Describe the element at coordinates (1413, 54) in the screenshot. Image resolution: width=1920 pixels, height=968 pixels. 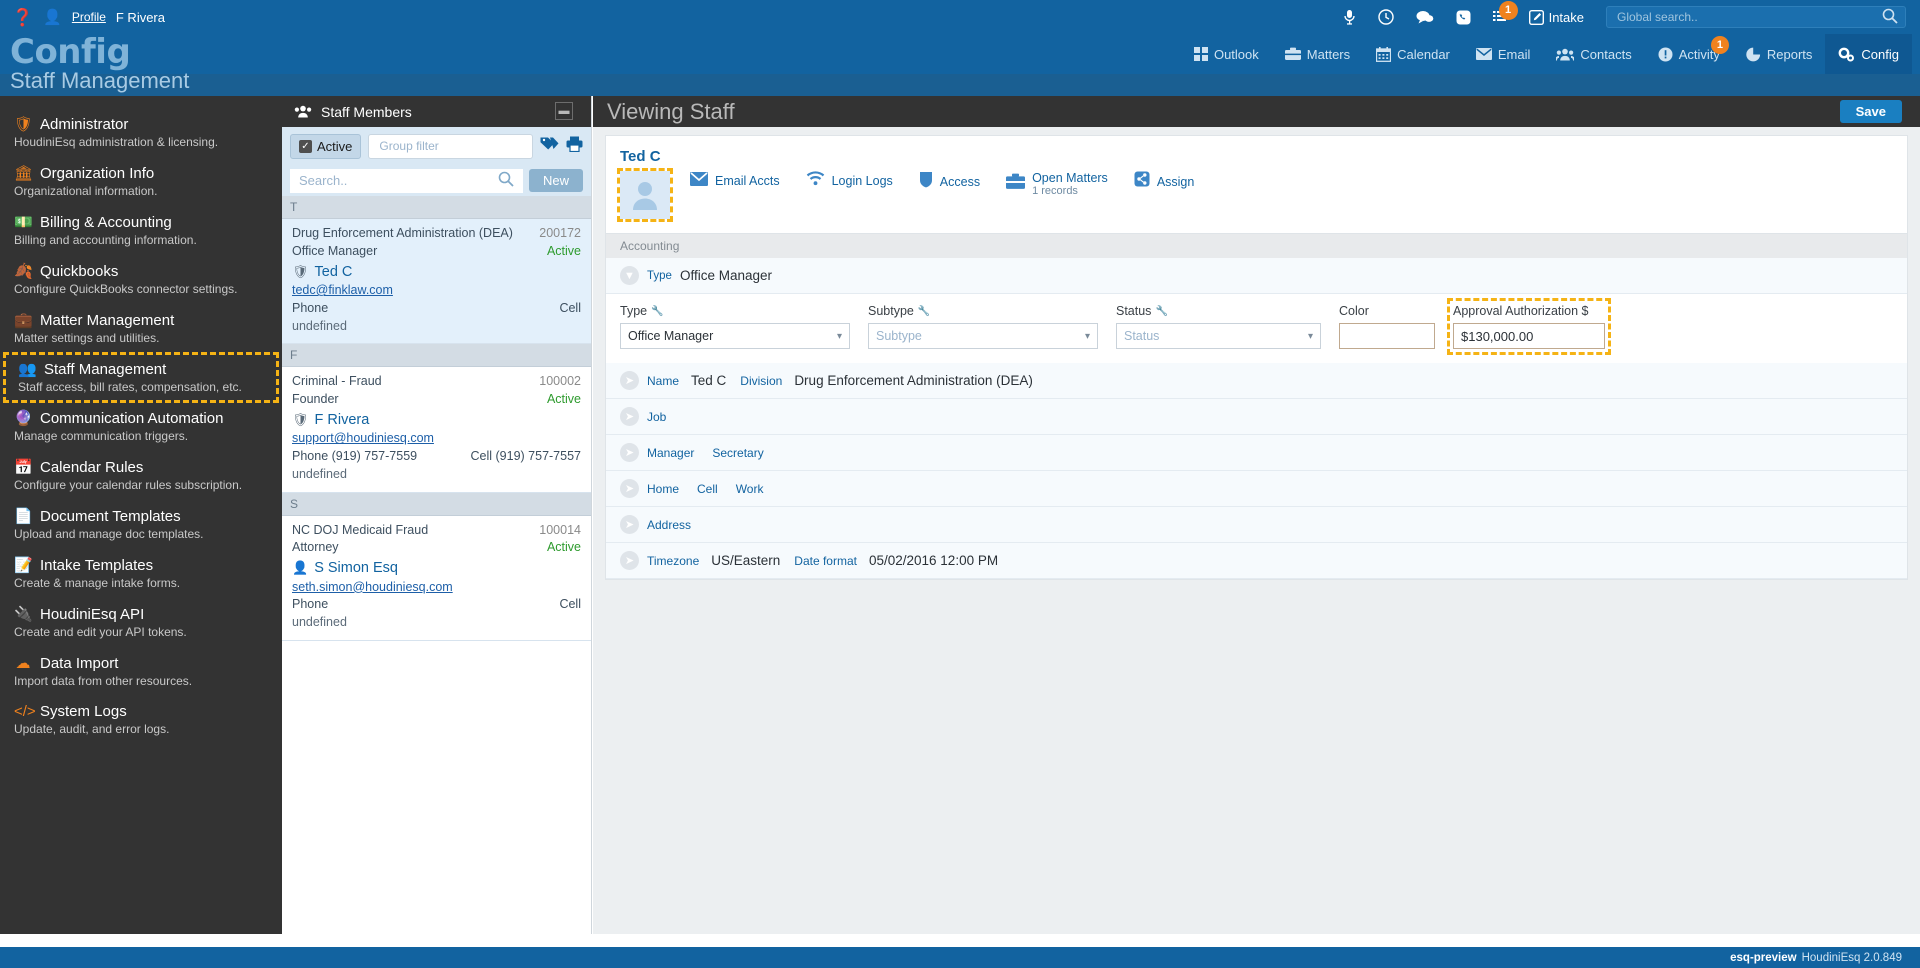
I see `nav-item-calendar: Calendar` at that location.